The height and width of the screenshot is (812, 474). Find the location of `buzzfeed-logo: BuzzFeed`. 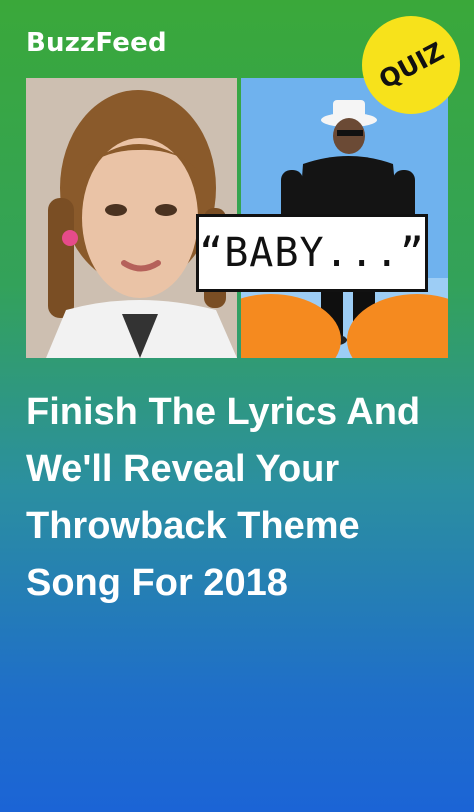

buzzfeed-logo: BuzzFeed is located at coordinates (96, 43).